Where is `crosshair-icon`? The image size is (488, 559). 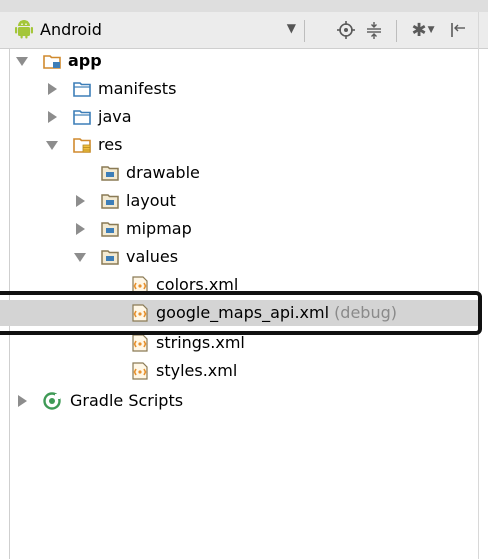 crosshair-icon is located at coordinates (346, 30).